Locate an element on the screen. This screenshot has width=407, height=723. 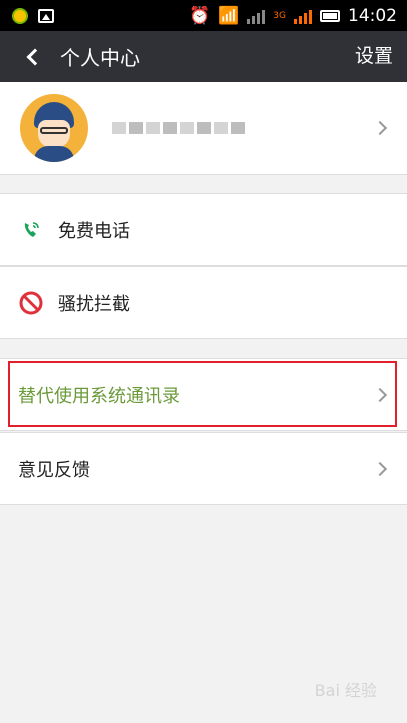
profile-row is located at coordinates (203, 128).